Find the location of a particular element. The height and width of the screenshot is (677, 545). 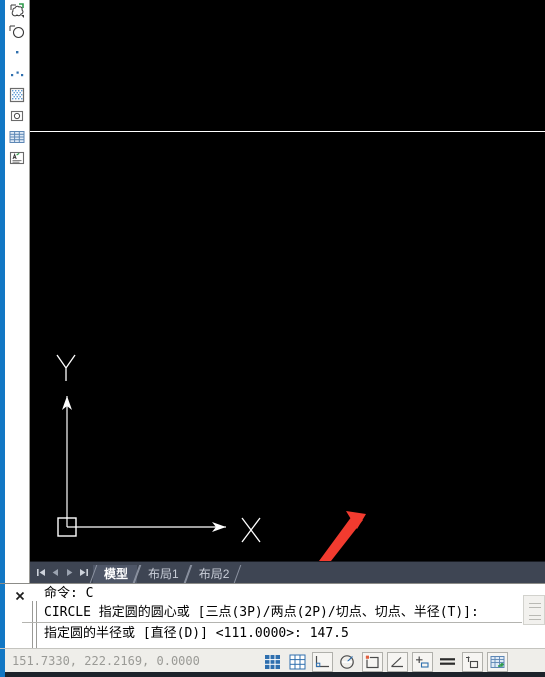

tab-layout2-label: 布局2 is located at coordinates (214, 574).